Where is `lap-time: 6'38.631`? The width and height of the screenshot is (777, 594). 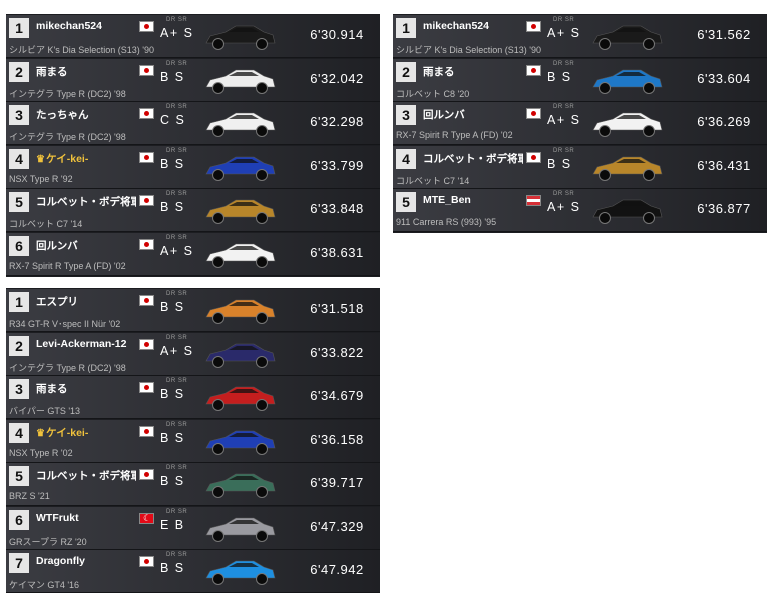 lap-time: 6'38.631 is located at coordinates (337, 252).